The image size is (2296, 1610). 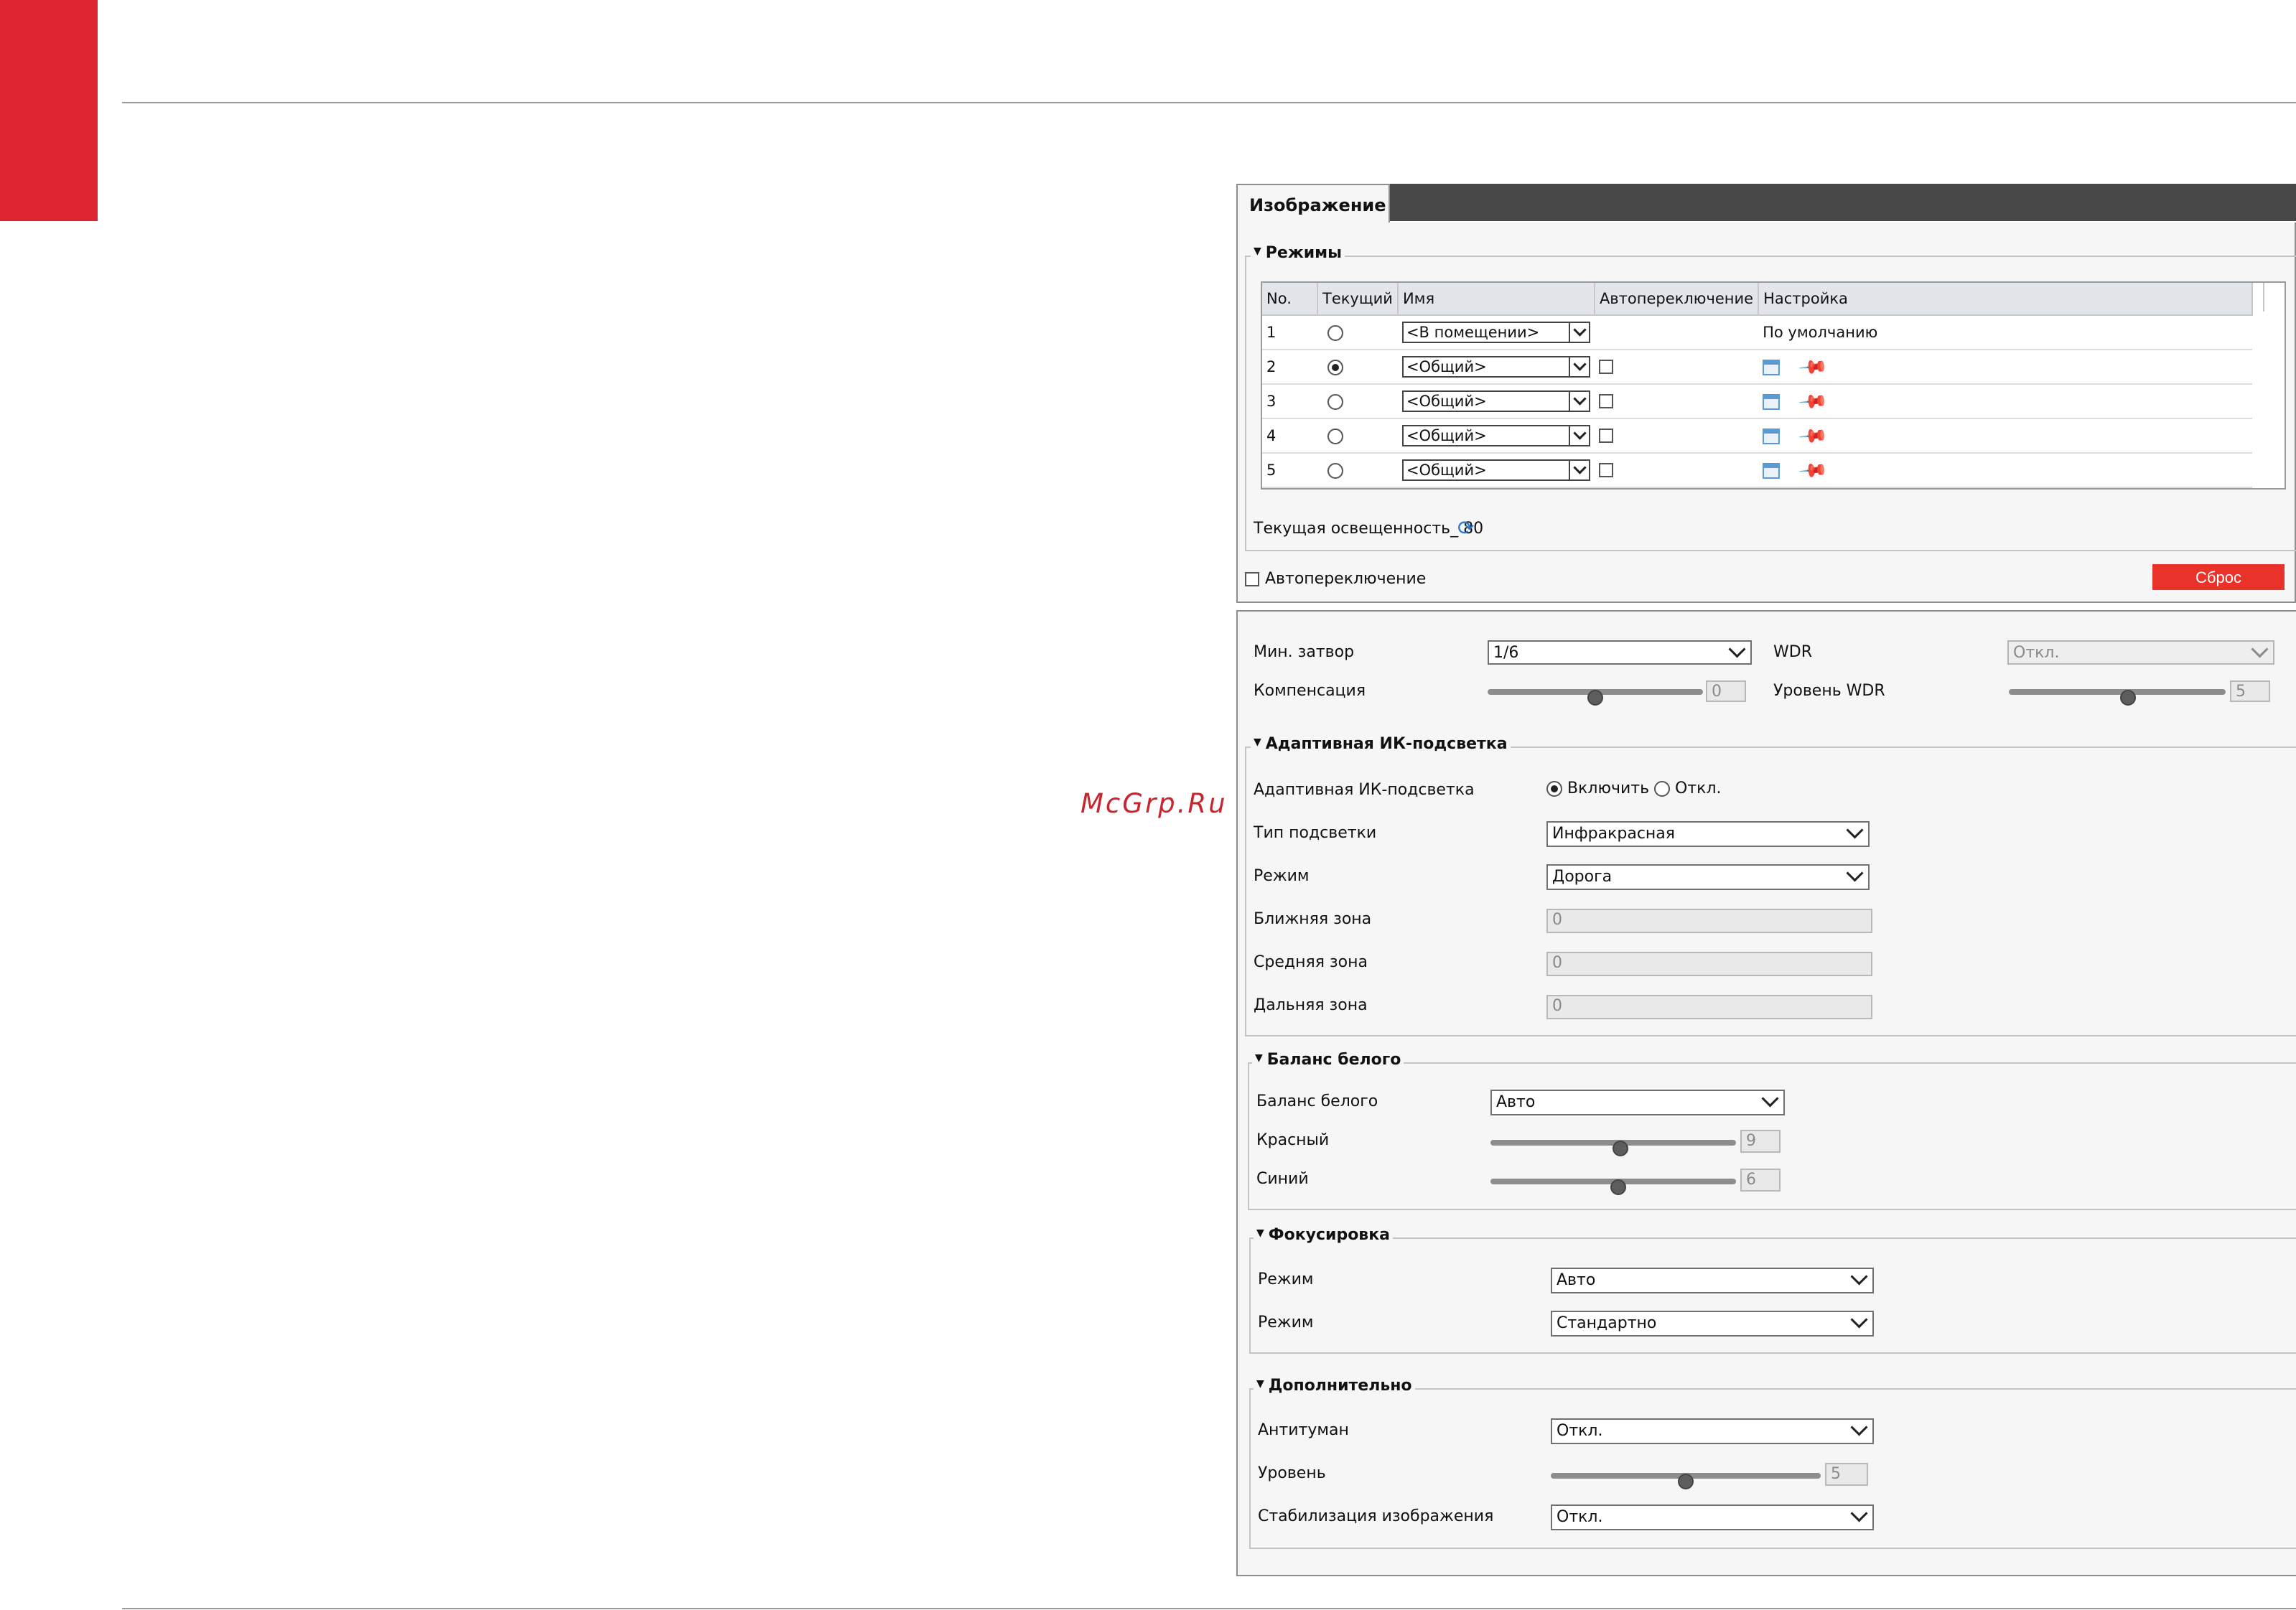 What do you see at coordinates (1310, 691) in the screenshot?
I see `compensation-label: Компенсация` at bounding box center [1310, 691].